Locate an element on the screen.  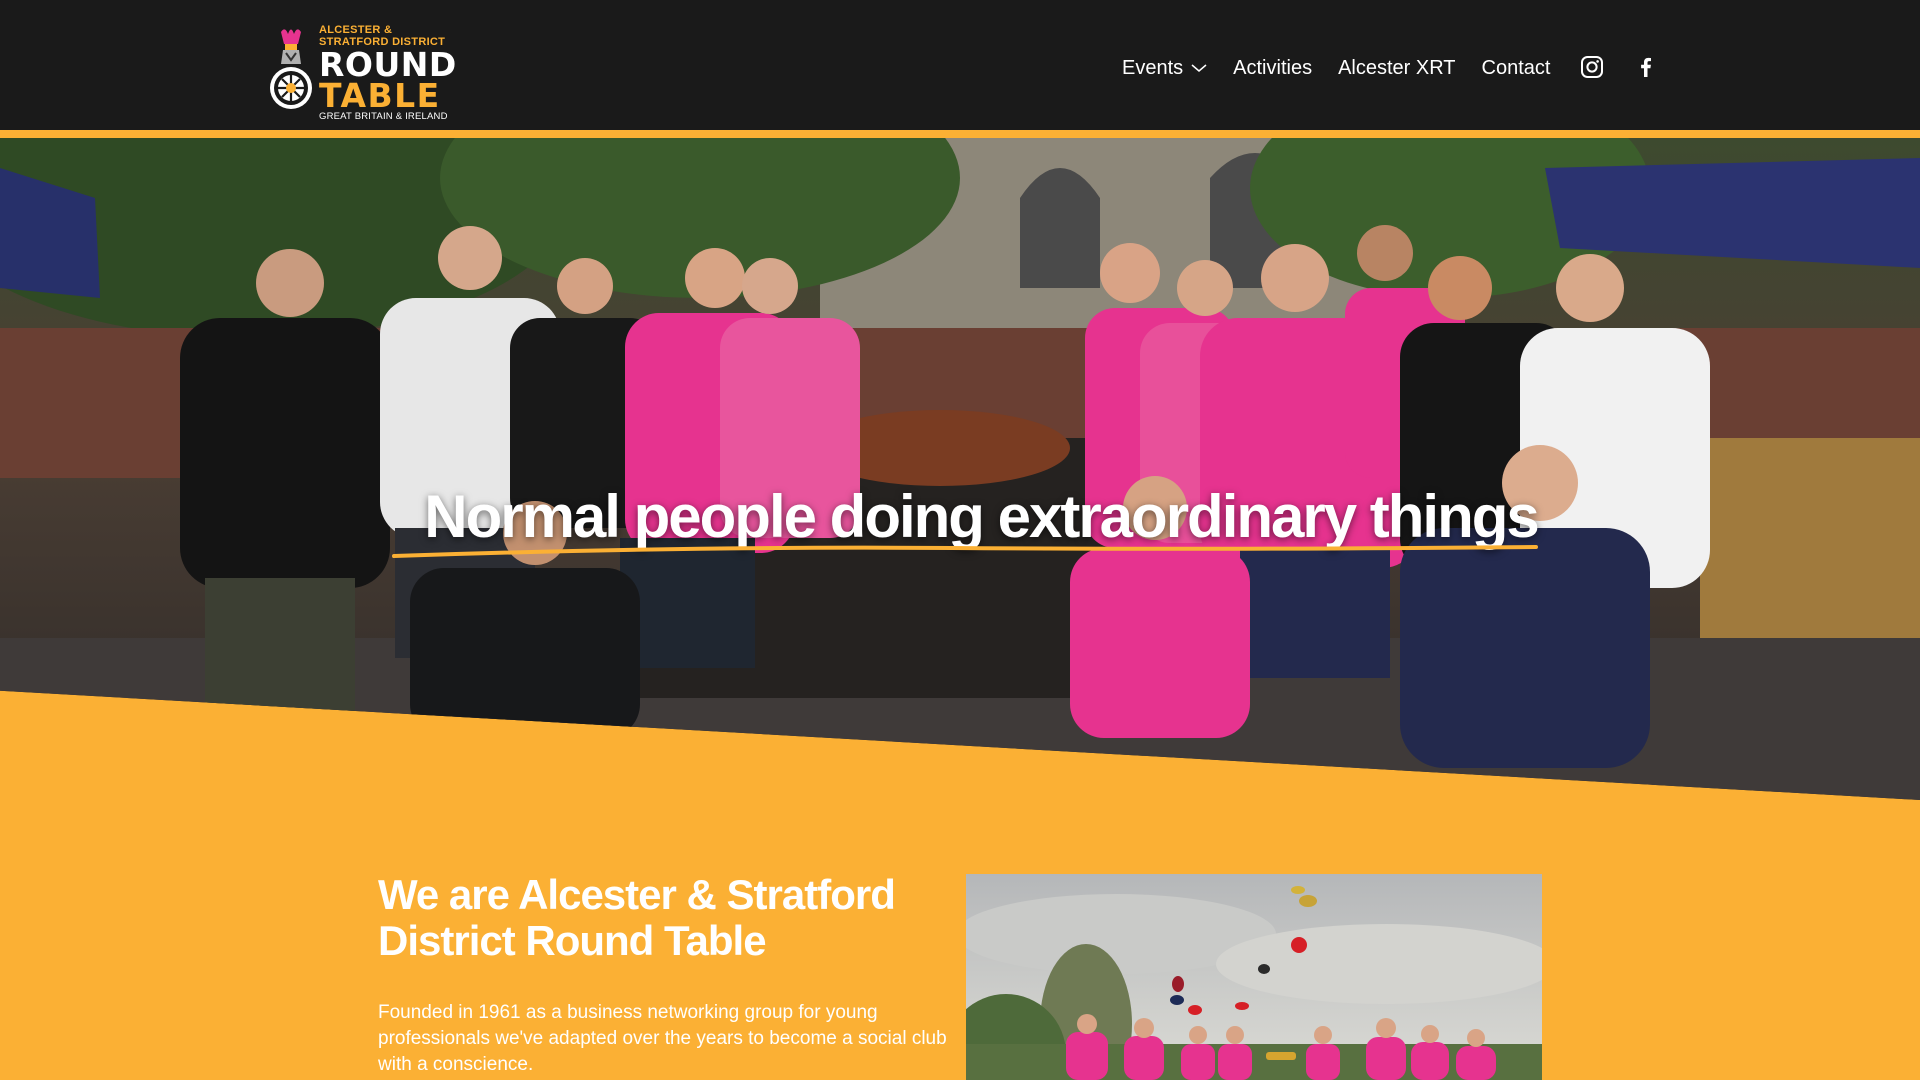
nav-item-alcester-xrt-label: Alcester XRT is located at coordinates (1397, 68).